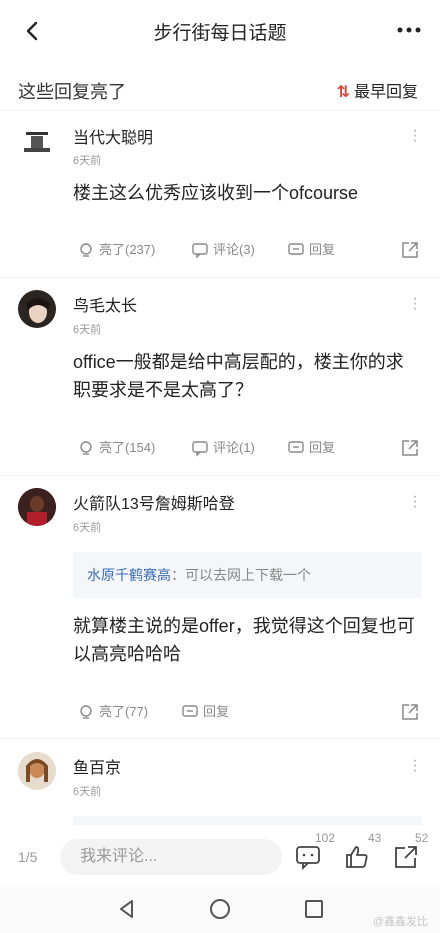  What do you see at coordinates (422, 838) in the screenshot?
I see `share-total: 52` at bounding box center [422, 838].